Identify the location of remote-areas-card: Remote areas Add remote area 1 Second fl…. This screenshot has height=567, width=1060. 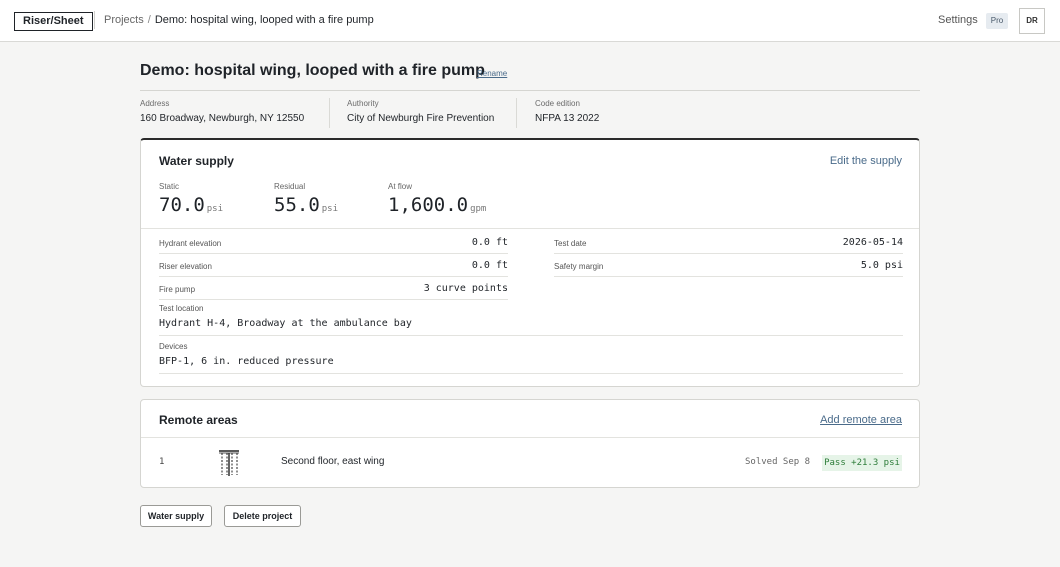
(530, 443).